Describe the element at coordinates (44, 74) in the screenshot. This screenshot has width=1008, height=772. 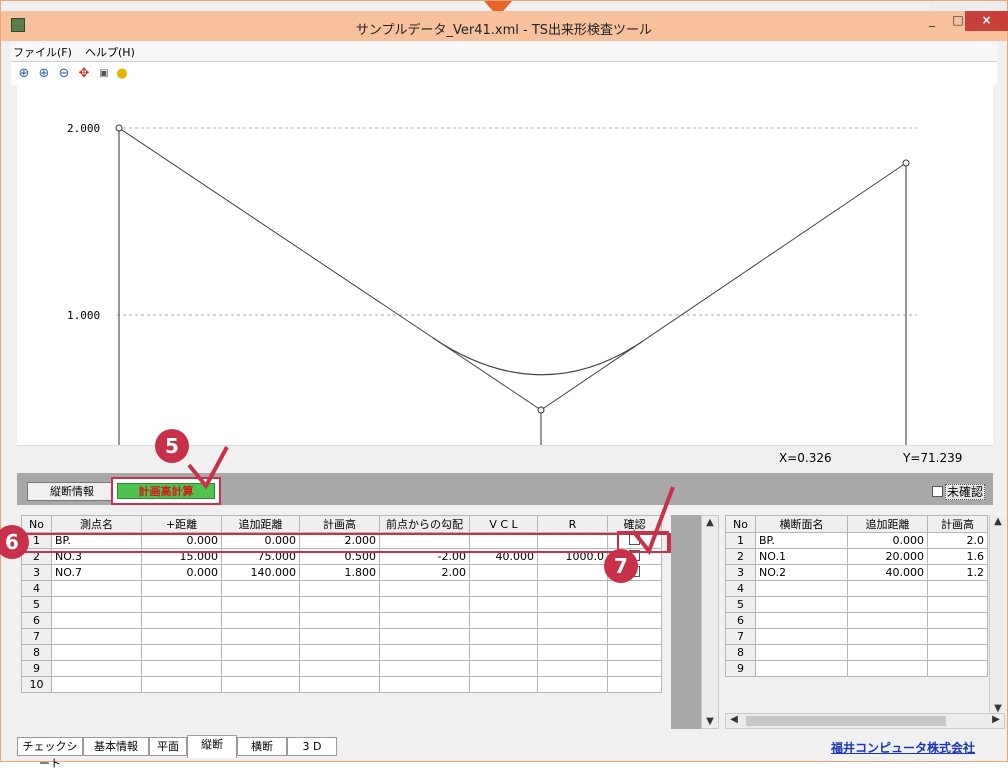
I see `zoom-in-icon: ⊕` at that location.